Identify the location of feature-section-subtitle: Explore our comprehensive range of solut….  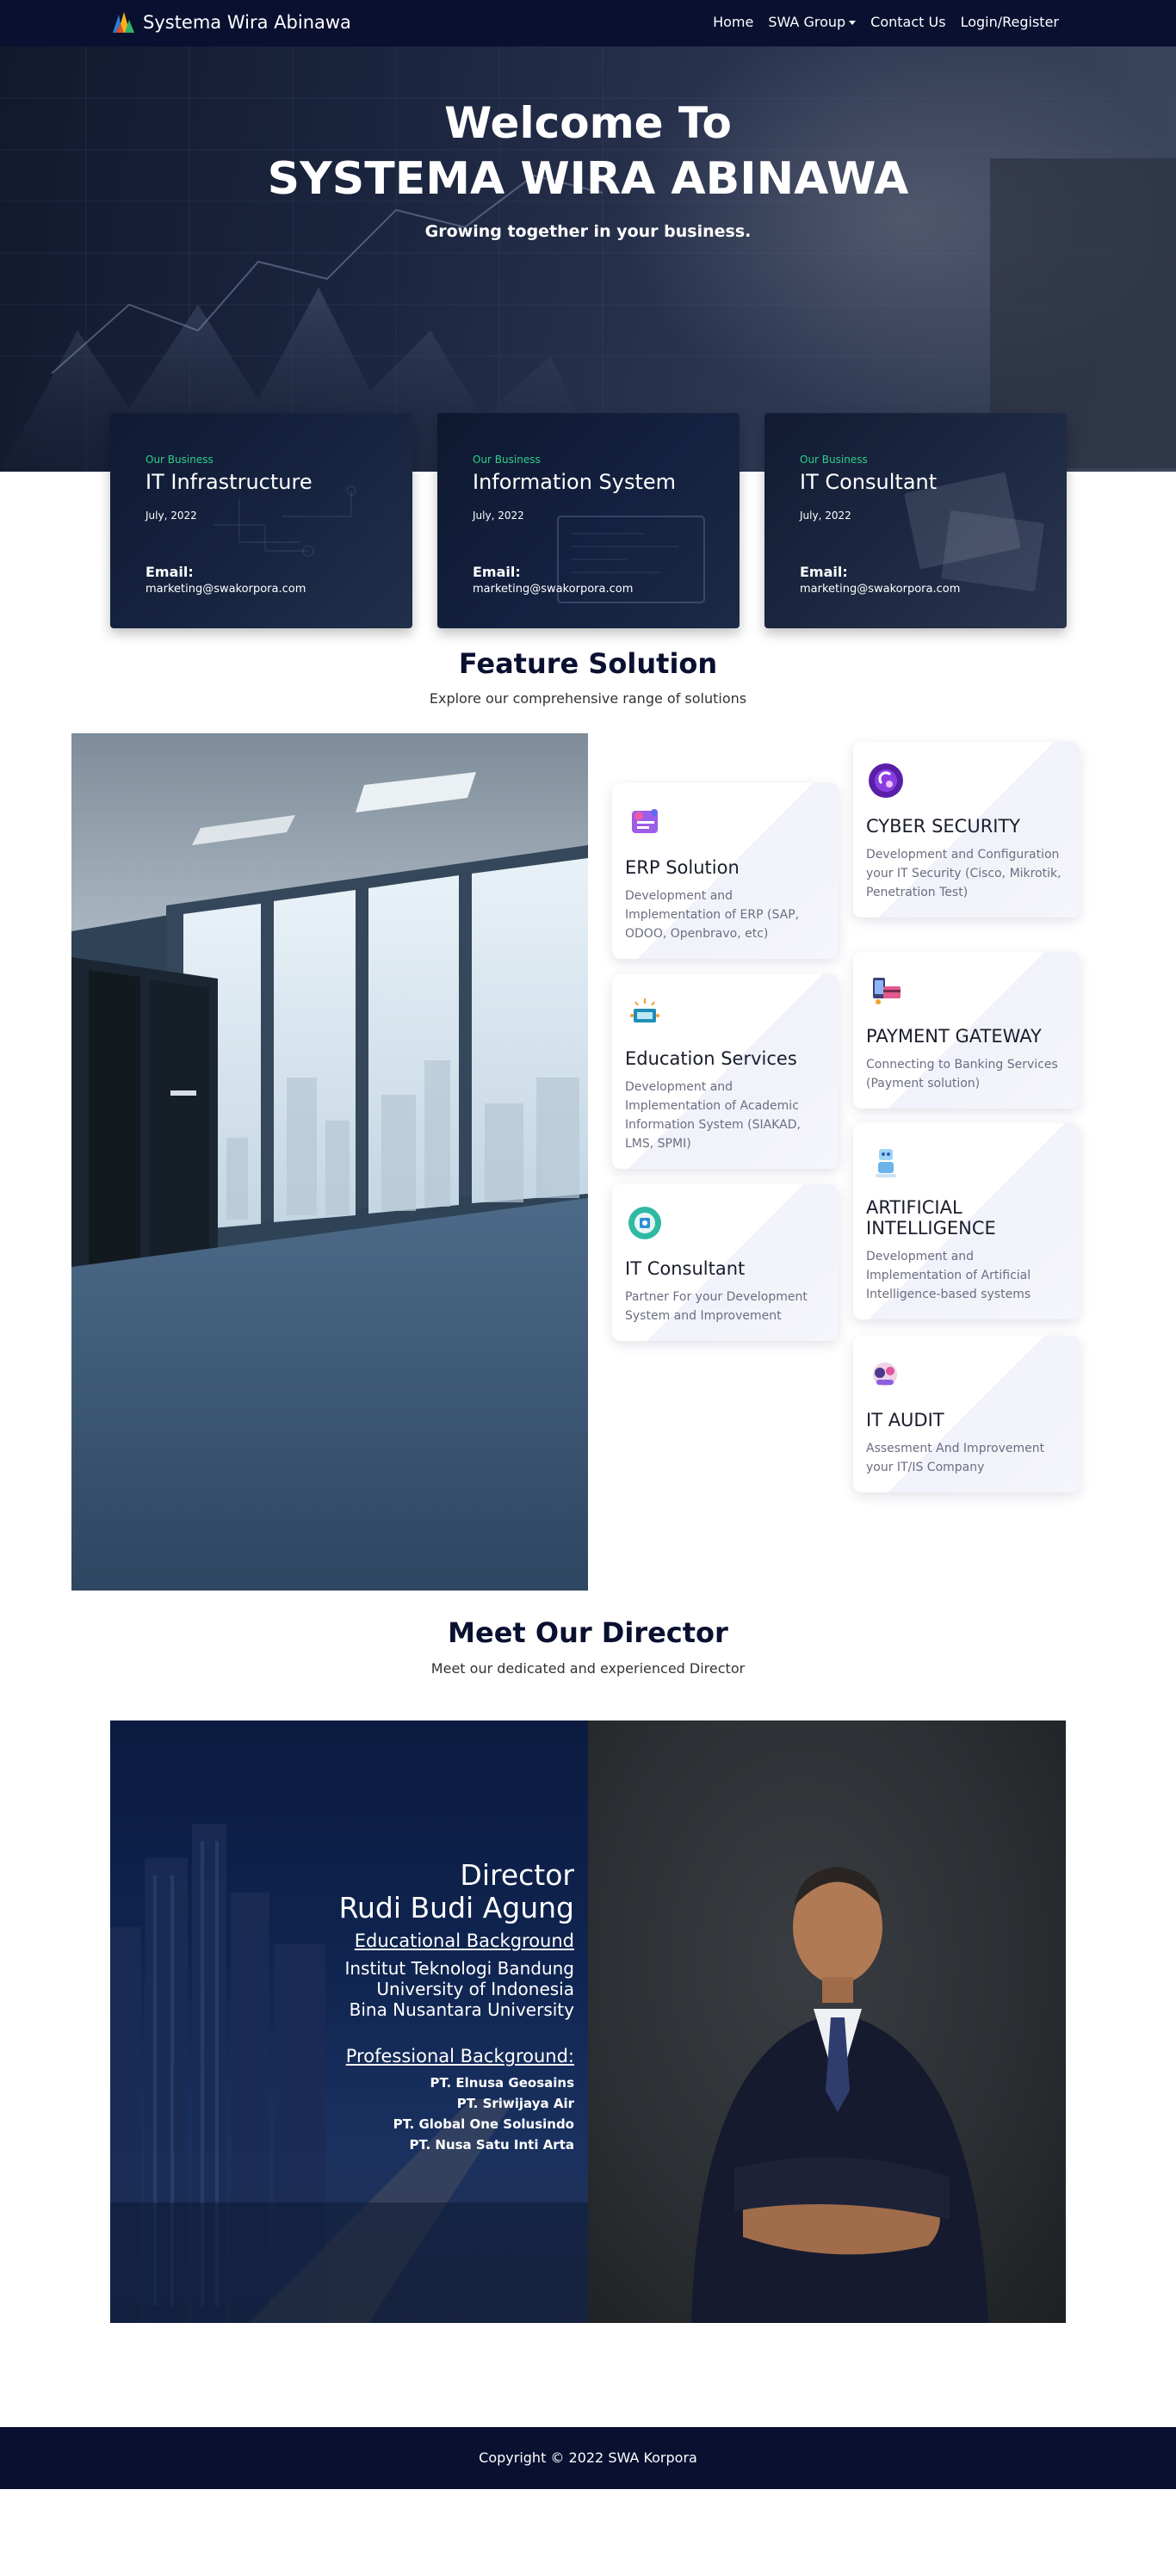
(588, 698).